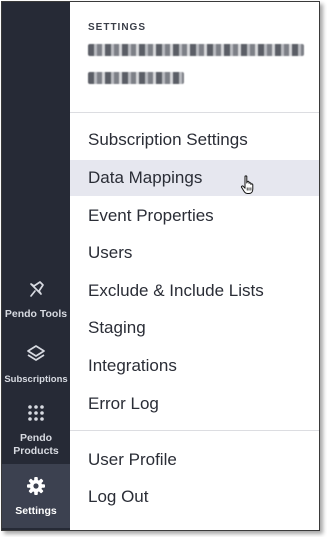 Image resolution: width=327 pixels, height=537 pixels. What do you see at coordinates (117, 27) in the screenshot?
I see `menu-section-header: SETTINGS` at bounding box center [117, 27].